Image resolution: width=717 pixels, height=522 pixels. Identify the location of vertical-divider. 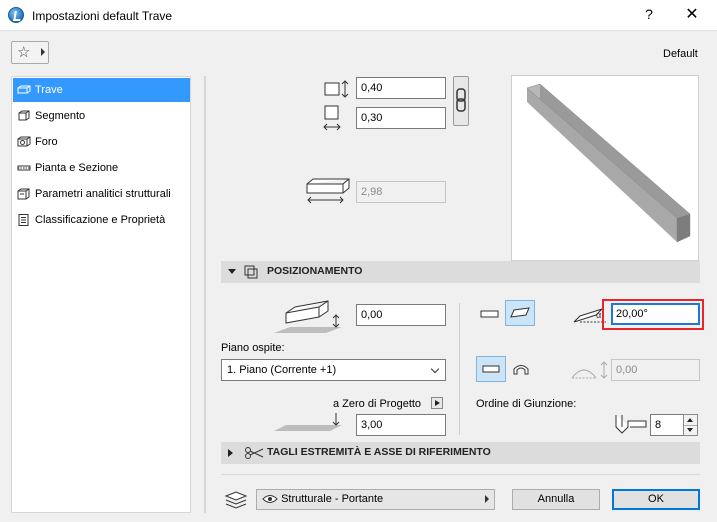
(459, 369).